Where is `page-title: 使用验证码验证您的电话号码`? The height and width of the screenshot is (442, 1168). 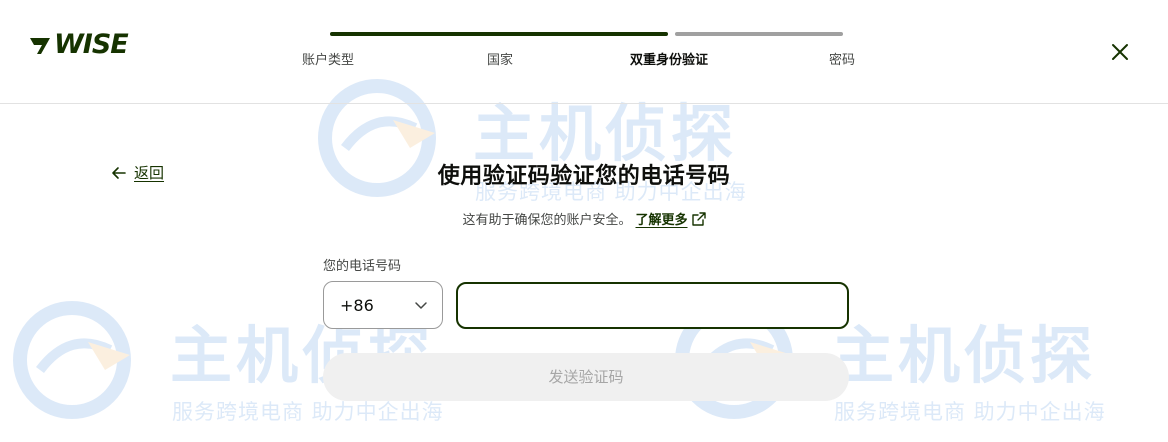 page-title: 使用验证码验证您的电话号码 is located at coordinates (584, 176).